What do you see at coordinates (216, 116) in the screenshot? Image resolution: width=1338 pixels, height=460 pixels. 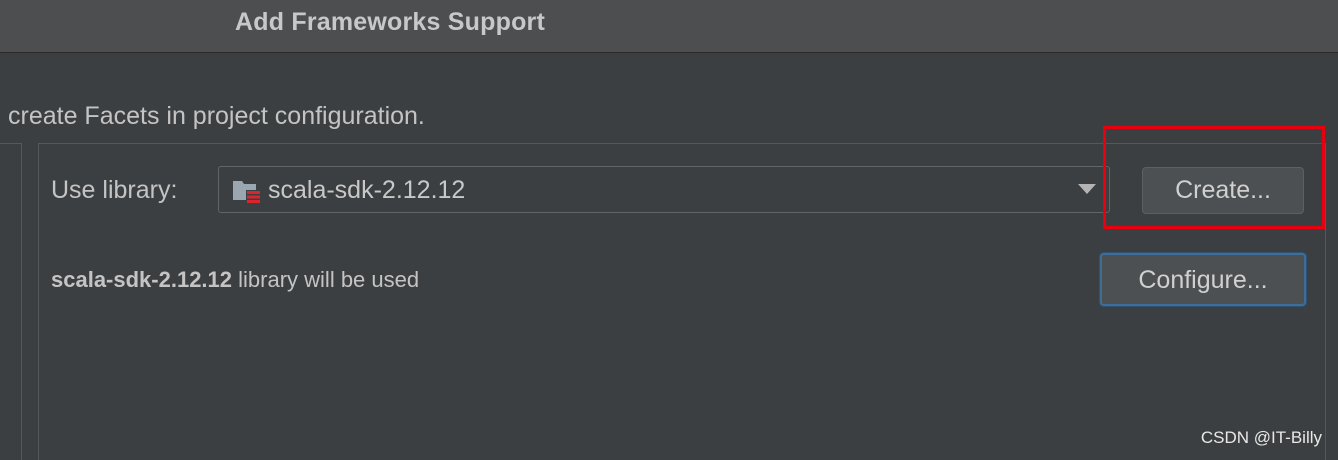 I see `dialog-description: create Facets in project configuration.` at bounding box center [216, 116].